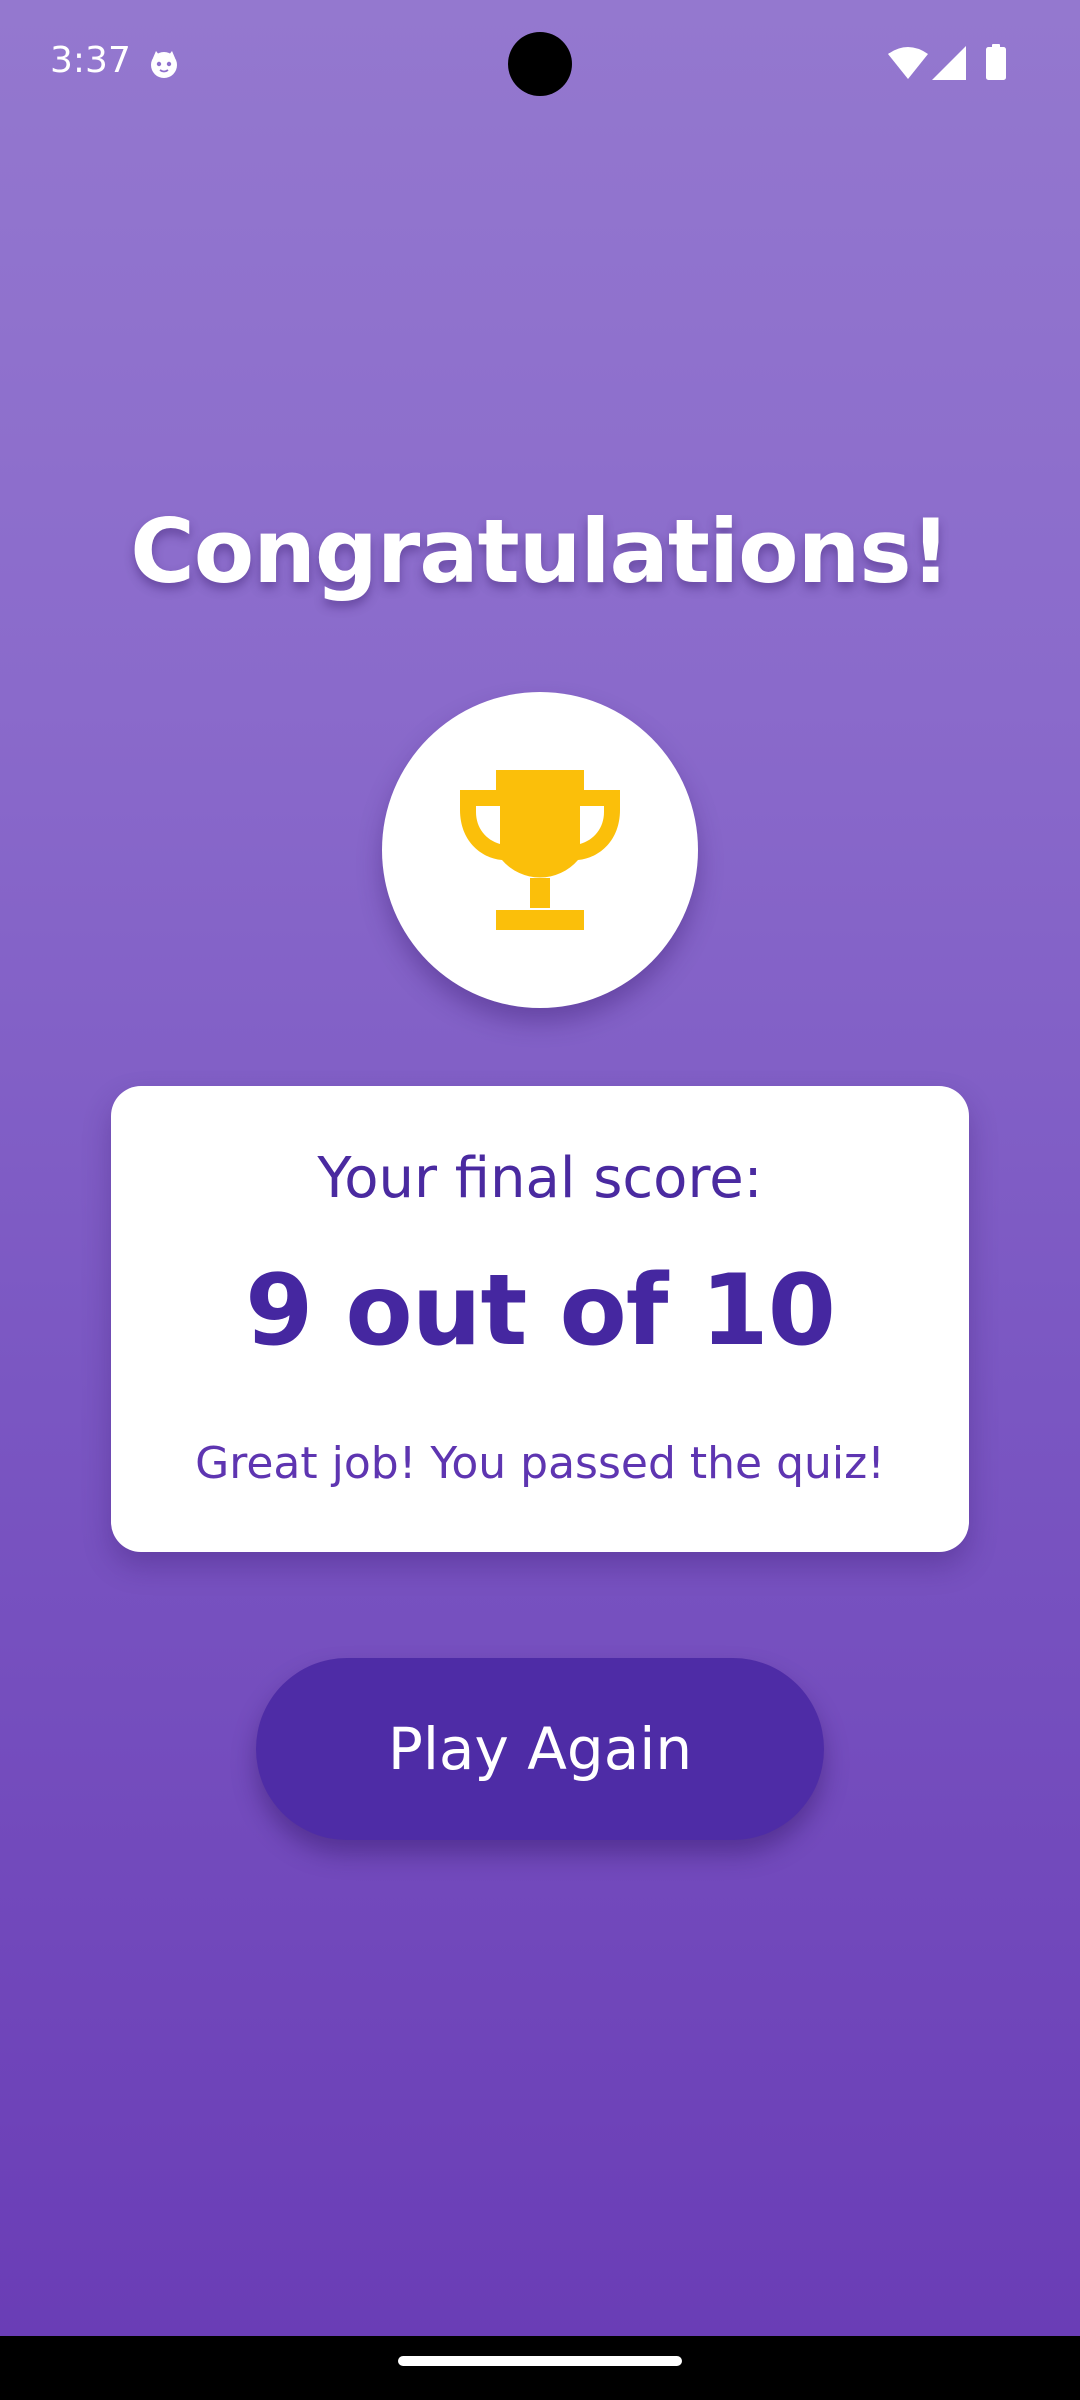  I want to click on home-gesture-handle, so click(540, 2361).